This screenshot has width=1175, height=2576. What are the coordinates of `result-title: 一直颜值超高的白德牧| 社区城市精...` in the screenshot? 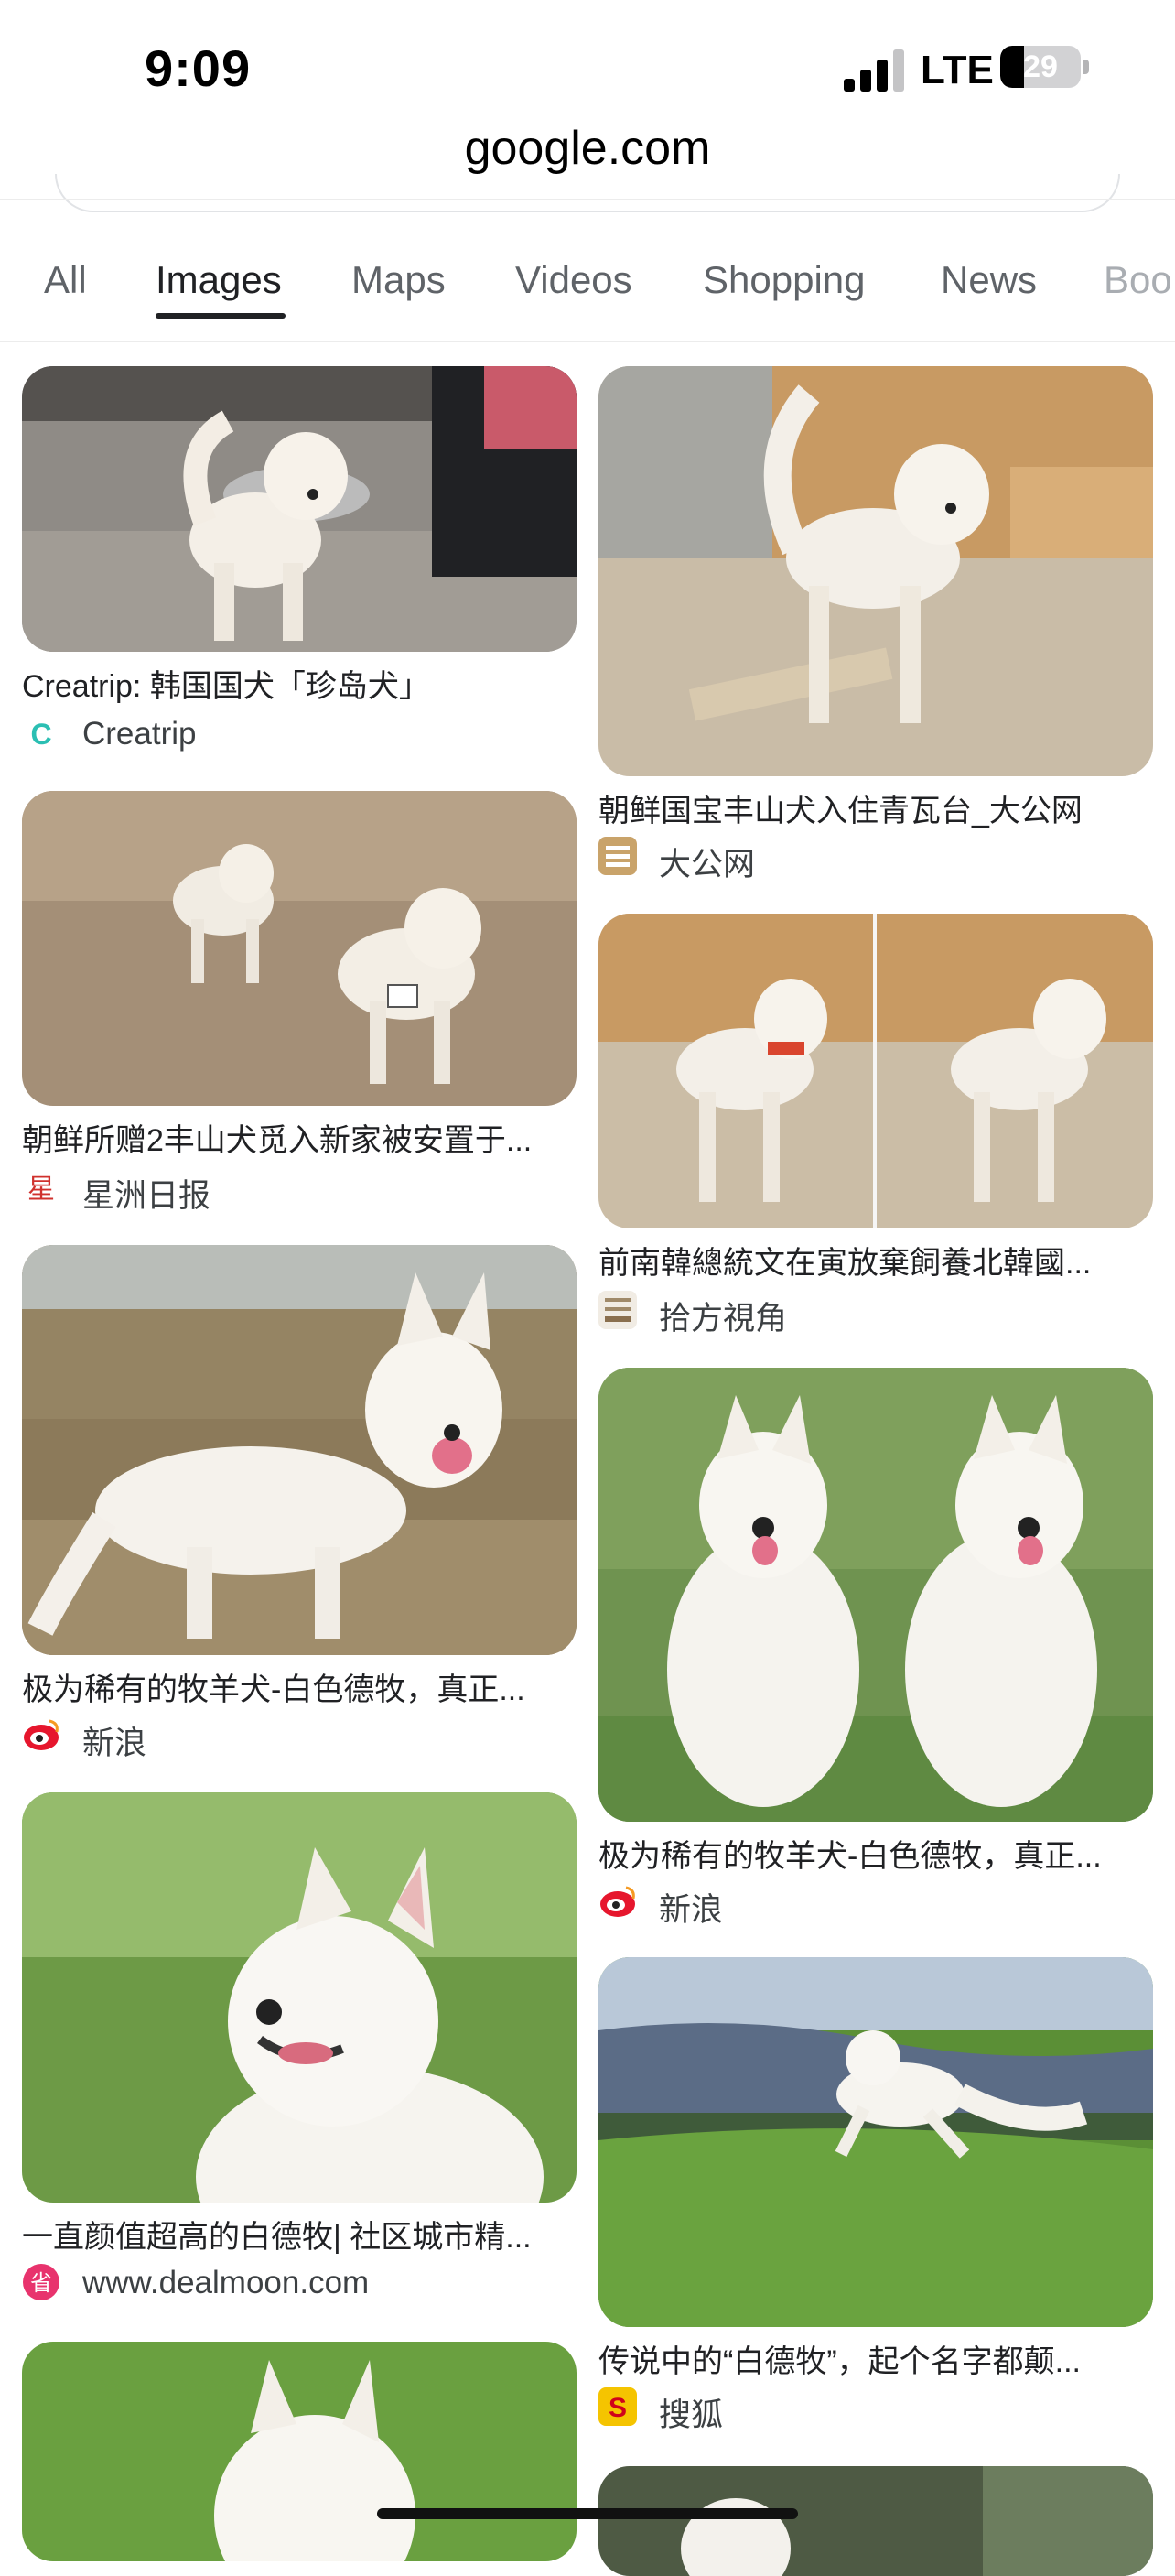 It's located at (299, 2234).